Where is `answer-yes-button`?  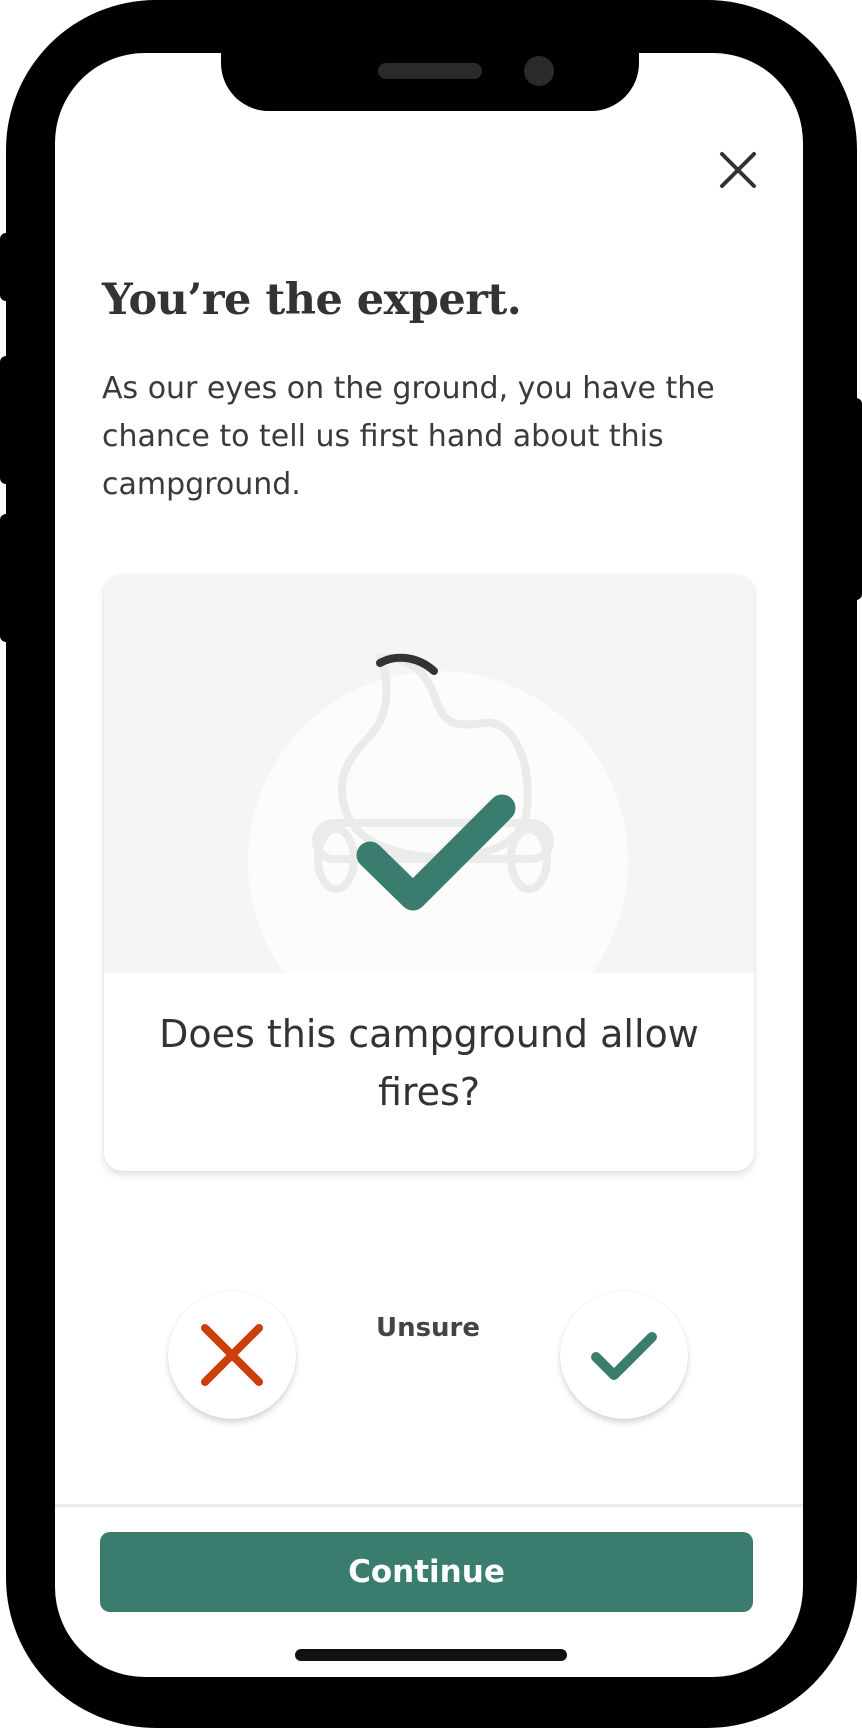
answer-yes-button is located at coordinates (624, 1355).